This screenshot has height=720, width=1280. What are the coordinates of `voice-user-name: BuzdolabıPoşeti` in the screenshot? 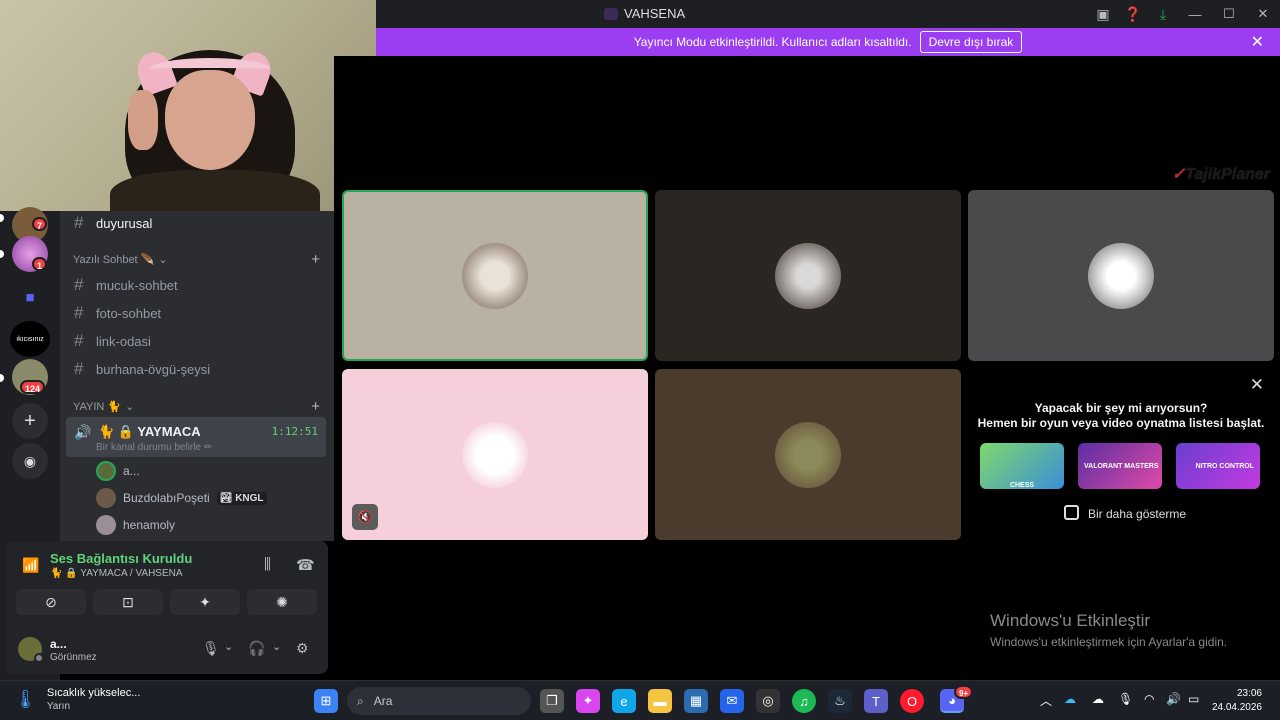 It's located at (166, 498).